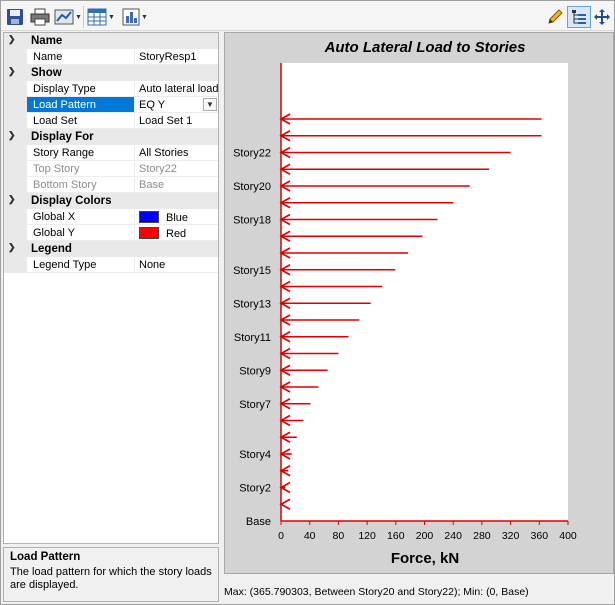  I want to click on toolbar: ▼ ▼ ▼, so click(307, 16).